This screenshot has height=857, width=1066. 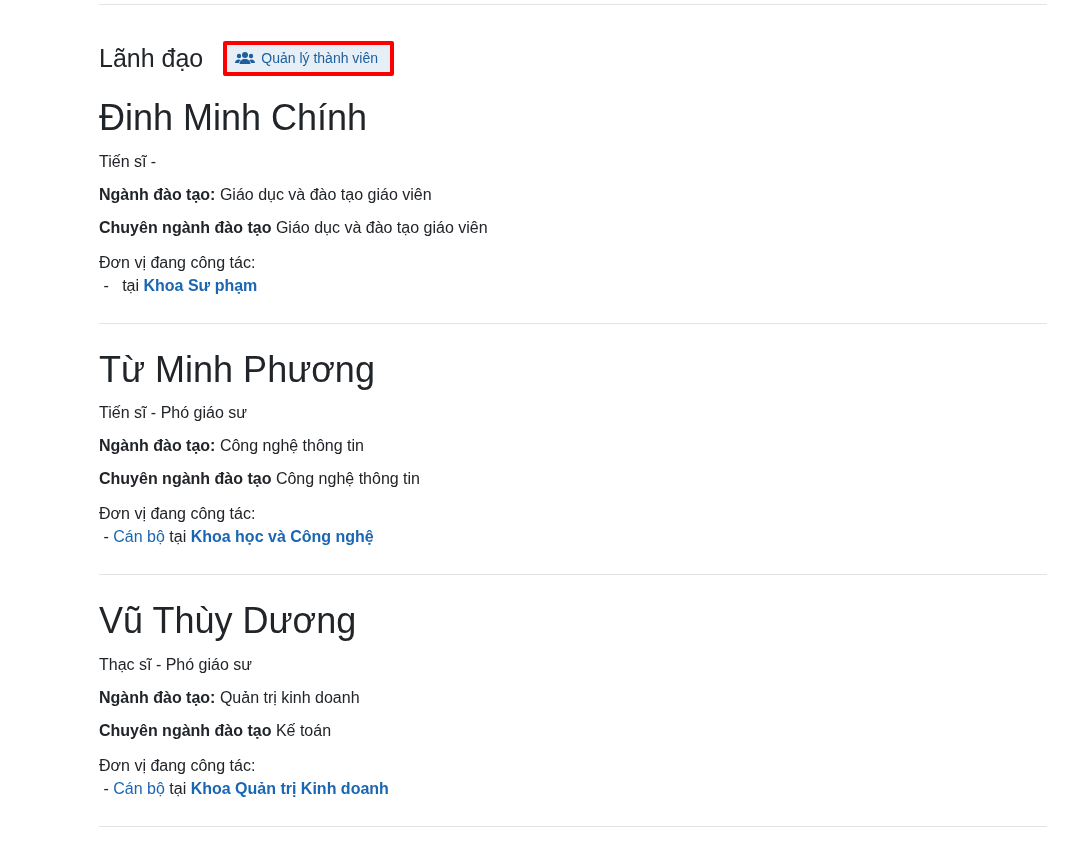 What do you see at coordinates (230, 697) in the screenshot?
I see `major-text: Ngành đào tạo: Quản trị kinh doanh` at bounding box center [230, 697].